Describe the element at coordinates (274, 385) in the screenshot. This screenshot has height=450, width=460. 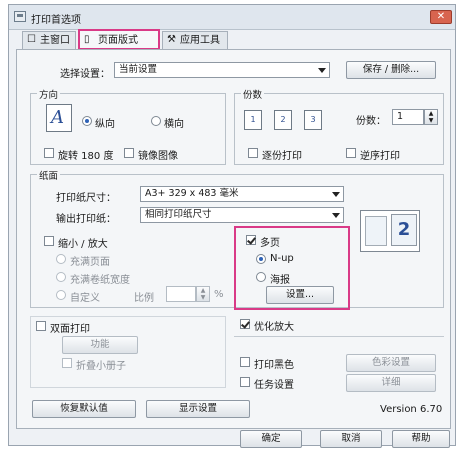
I see `job-settings-label: 任务设置` at that location.